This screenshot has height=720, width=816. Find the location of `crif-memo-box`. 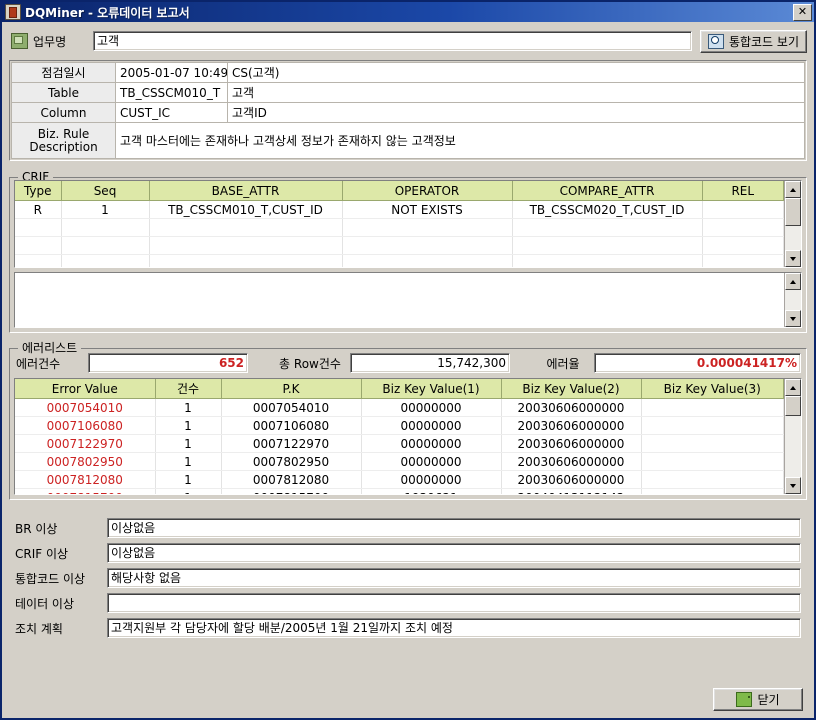

crif-memo-box is located at coordinates (408, 300).